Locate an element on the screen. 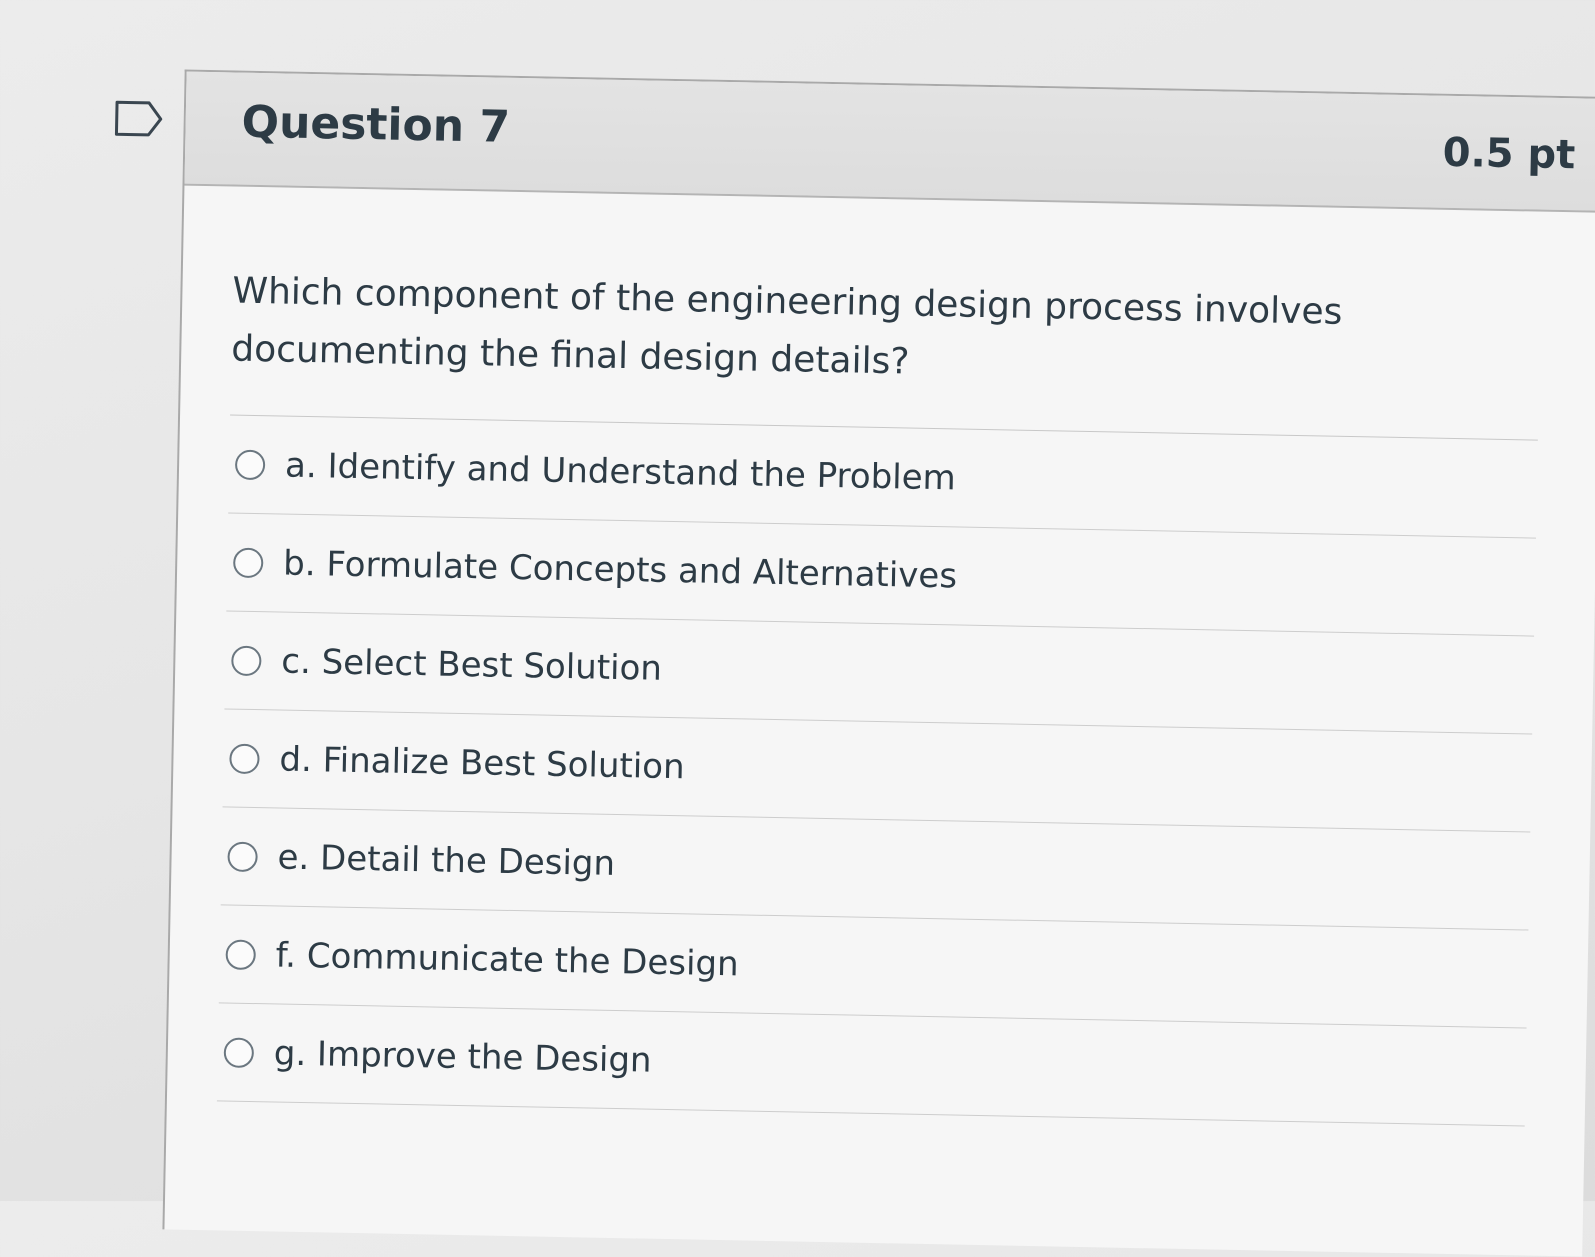 This screenshot has width=1595, height=1257. flag-question-icon is located at coordinates (139, 118).